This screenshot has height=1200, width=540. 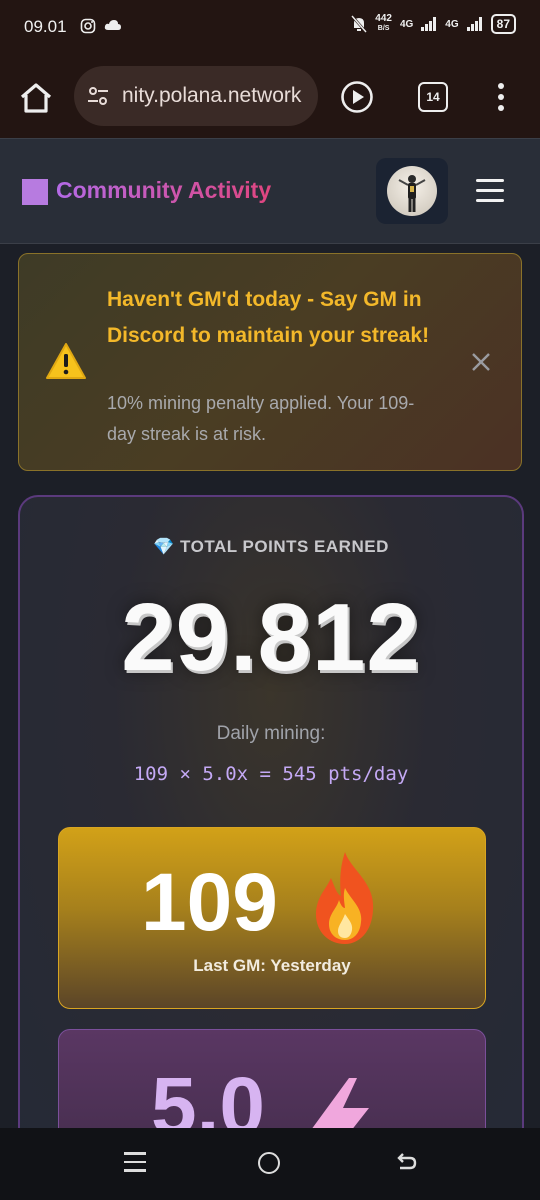 I want to click on status-bar: 09.01 442 B/S 4G 4G 87, so click(x=270, y=28).